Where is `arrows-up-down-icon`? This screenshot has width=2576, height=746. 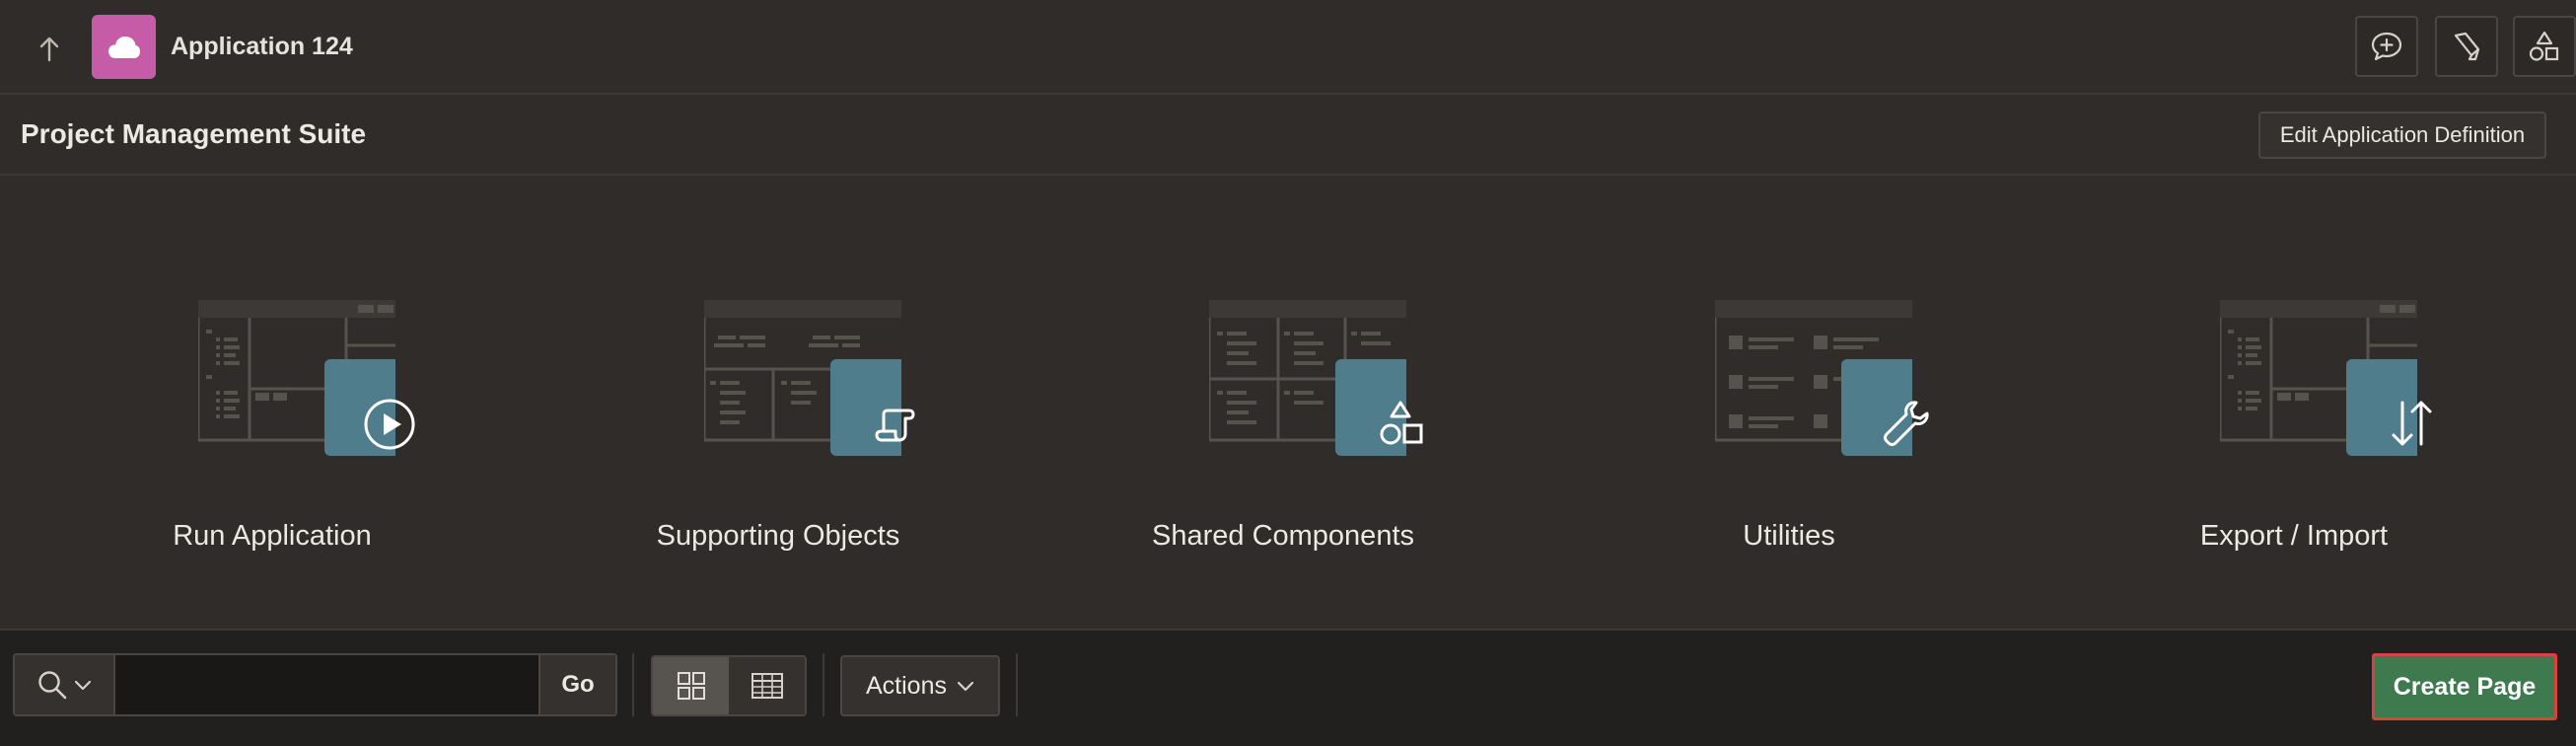 arrows-up-down-icon is located at coordinates (2412, 423).